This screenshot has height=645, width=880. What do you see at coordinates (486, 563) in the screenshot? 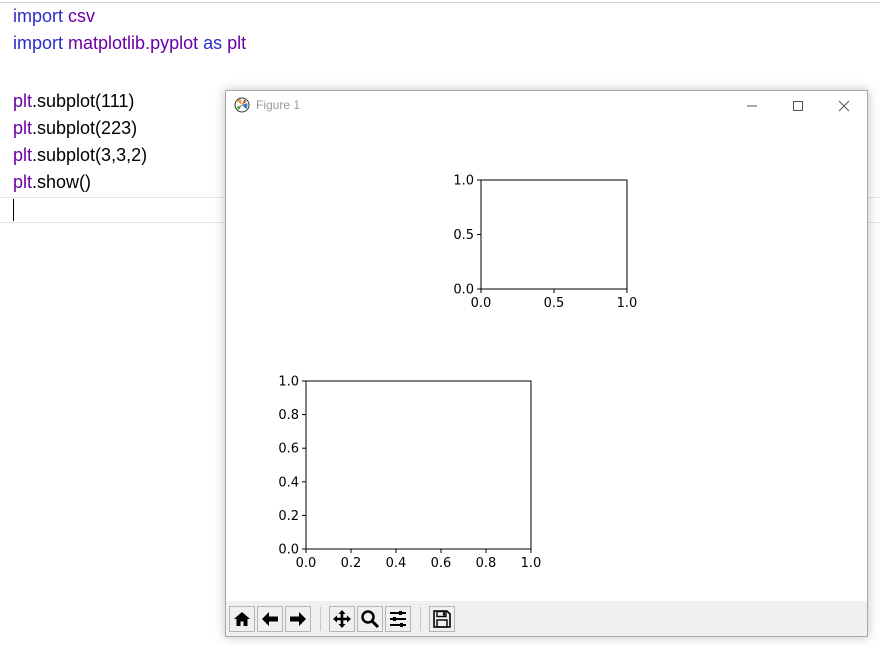
I see `x-tick-label: 0.8` at bounding box center [486, 563].